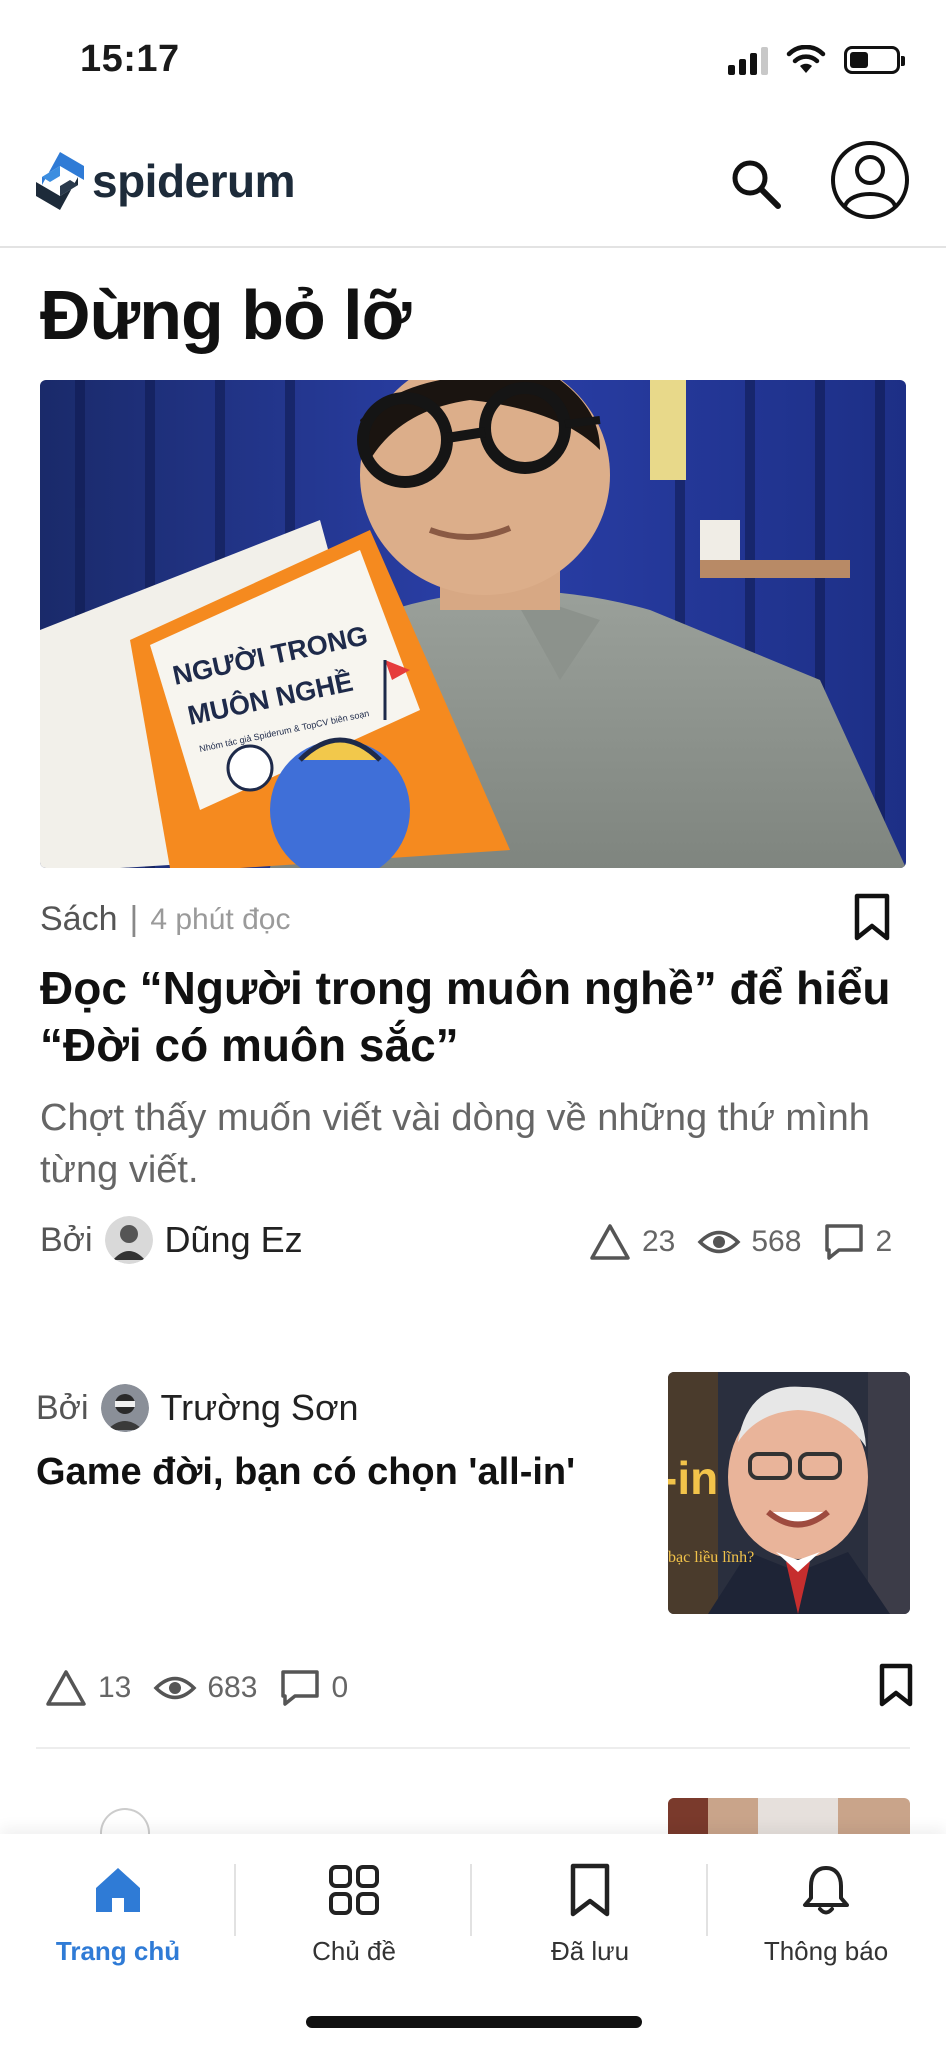  What do you see at coordinates (756, 184) in the screenshot?
I see `search-icon` at bounding box center [756, 184].